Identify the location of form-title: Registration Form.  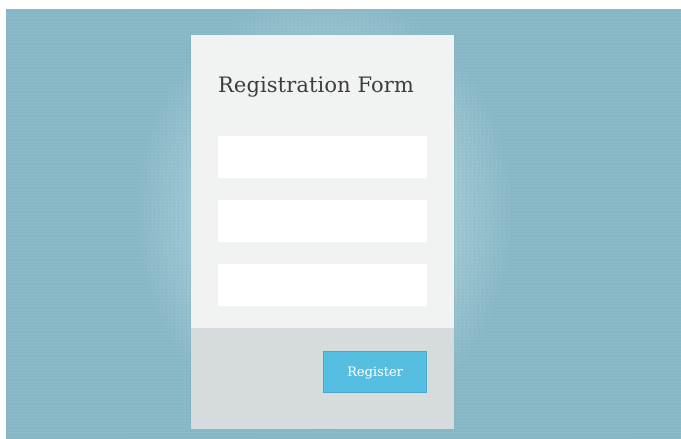
(316, 85).